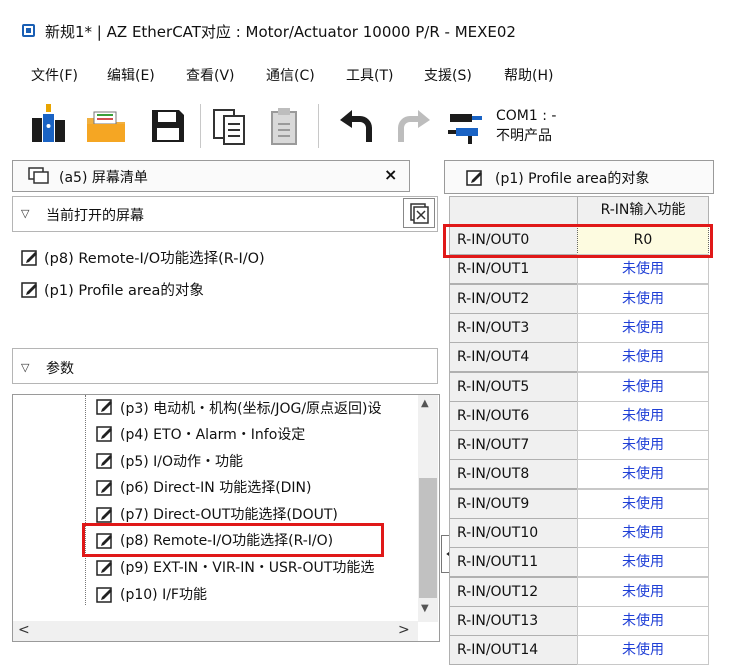 The height and width of the screenshot is (665, 730). Describe the element at coordinates (513, 562) in the screenshot. I see `row-header: R-IN/OUT11` at that location.